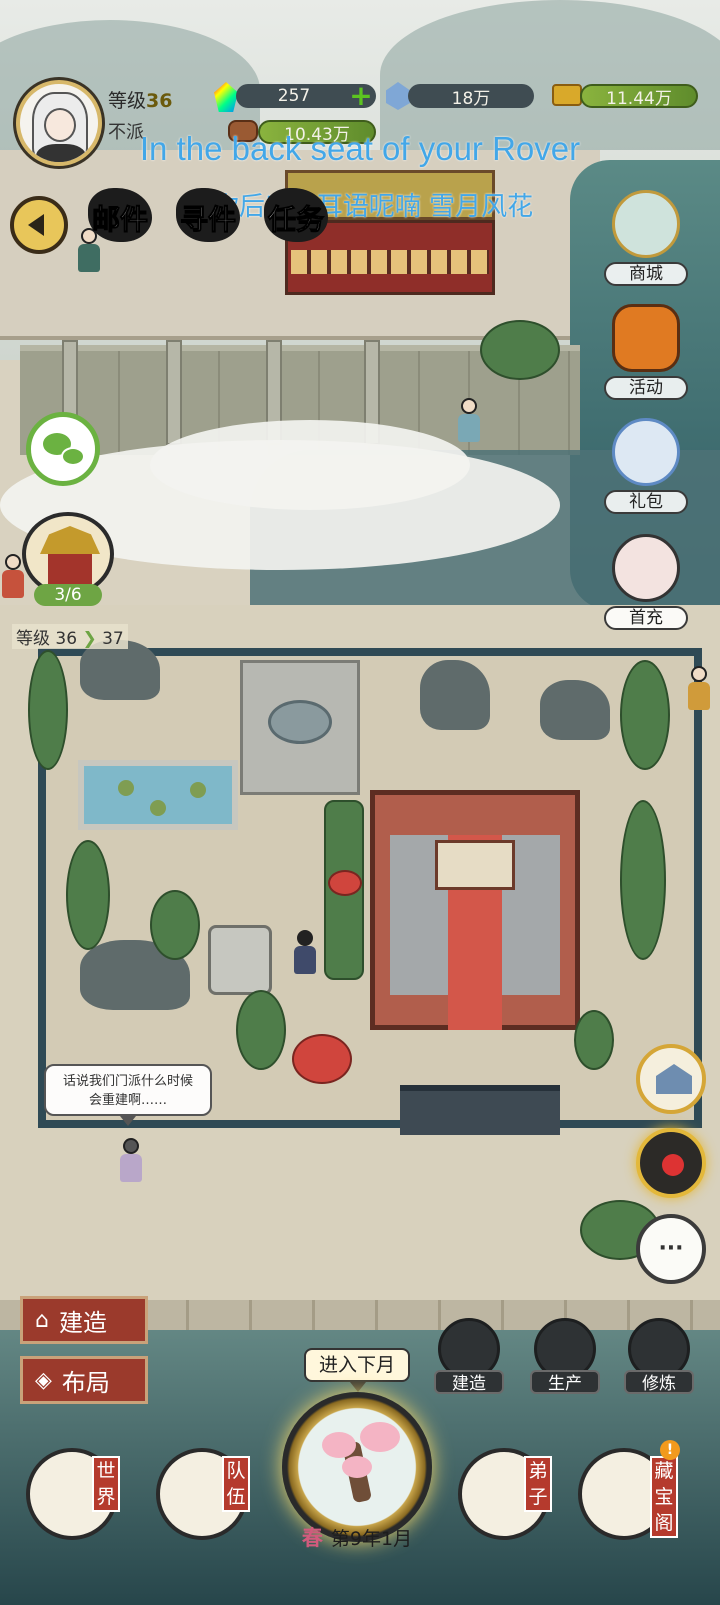  Describe the element at coordinates (73, 456) in the screenshot. I see `wechat-icon` at that location.